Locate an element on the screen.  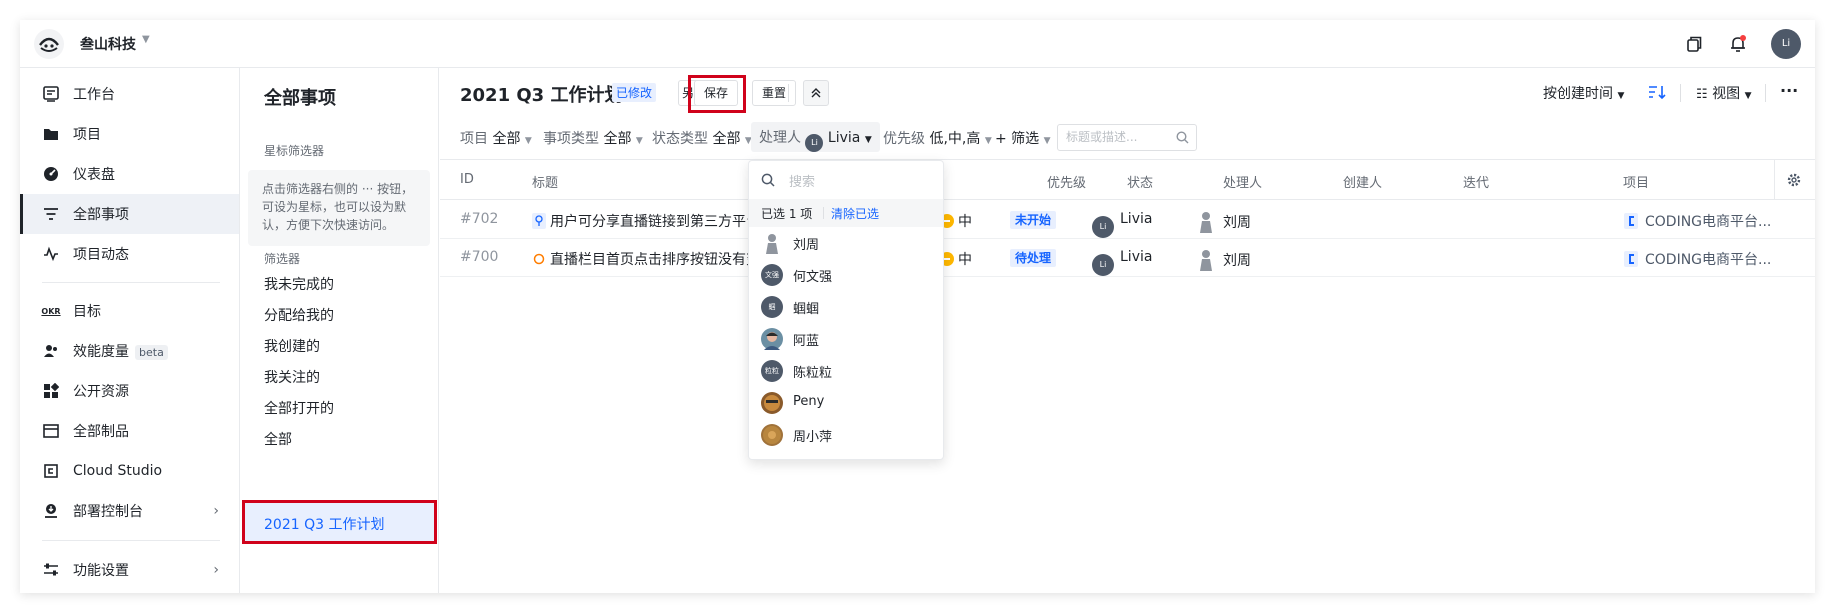
priority-cell: 中 is located at coordinates (956, 221).